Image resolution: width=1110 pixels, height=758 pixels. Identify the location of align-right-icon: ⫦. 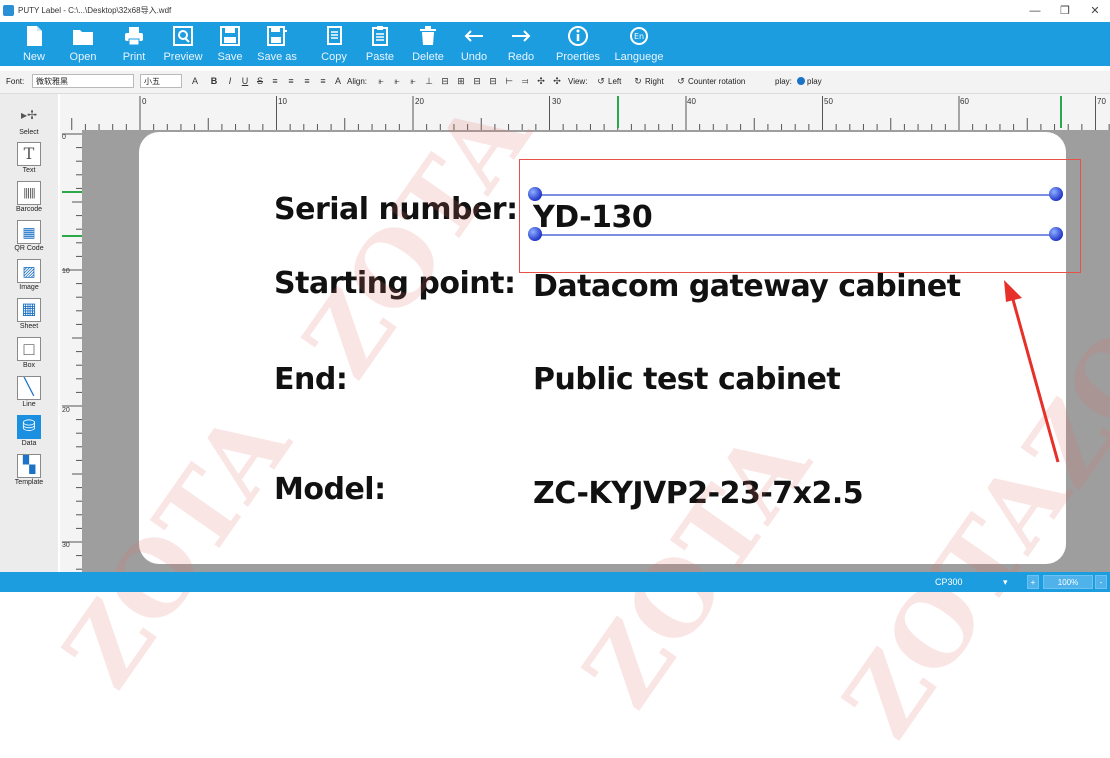
(413, 81).